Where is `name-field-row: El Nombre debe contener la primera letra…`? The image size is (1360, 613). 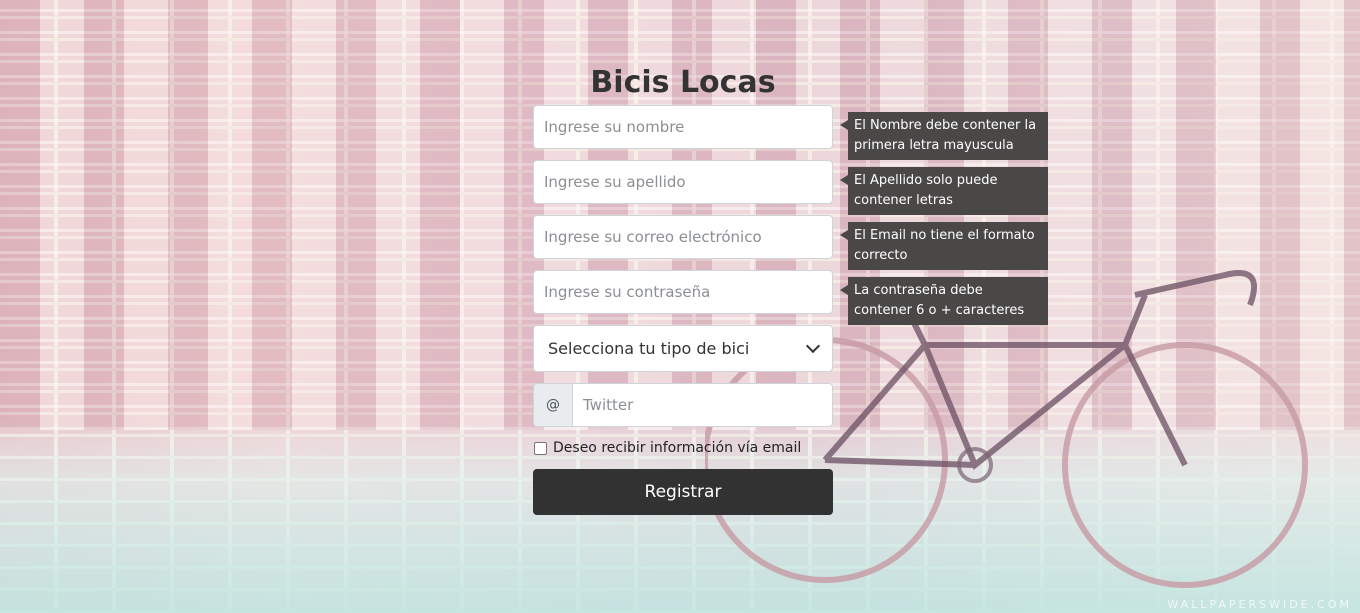
name-field-row: El Nombre debe contener la primera letra… is located at coordinates (790, 132).